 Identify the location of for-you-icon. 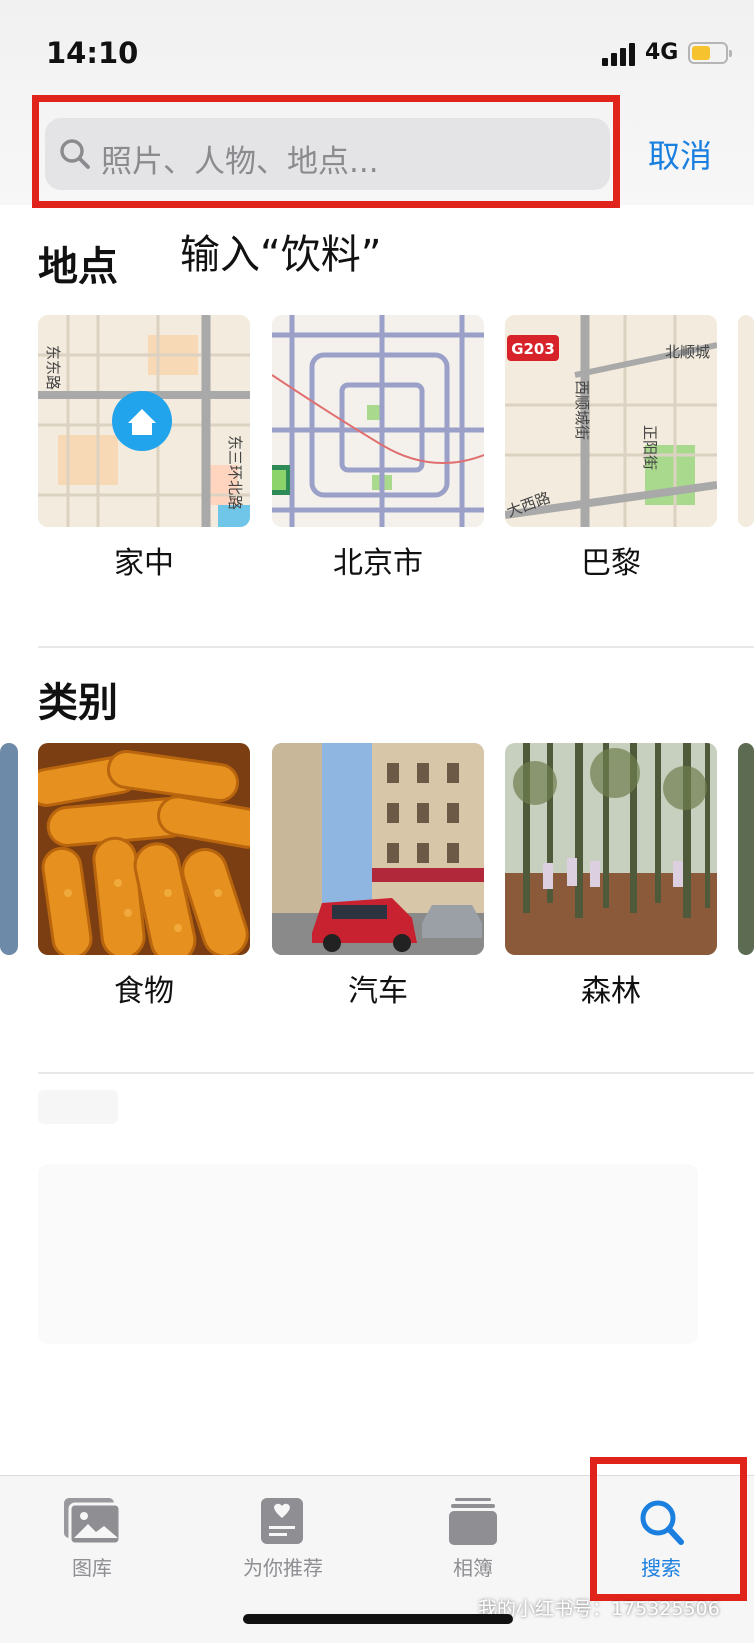
(282, 1521).